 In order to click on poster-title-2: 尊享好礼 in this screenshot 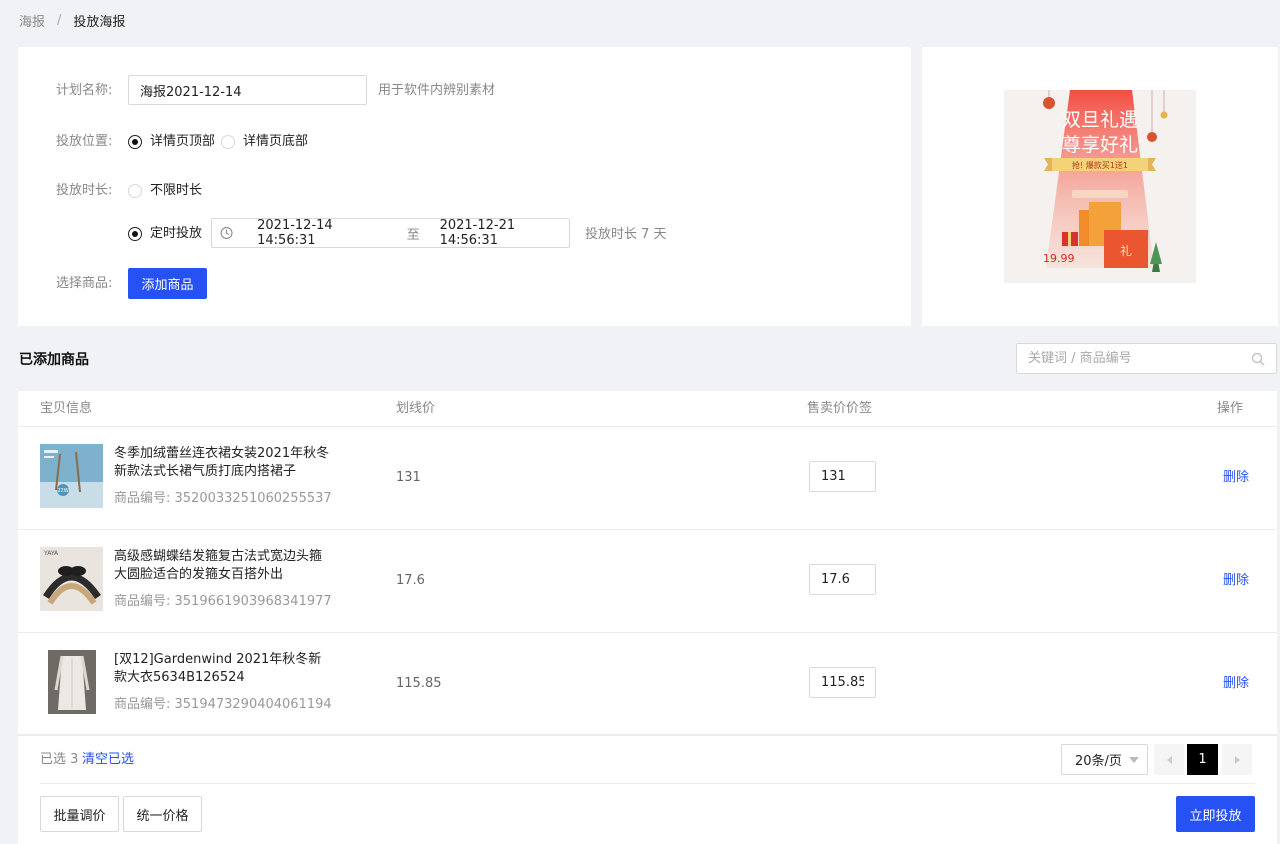, I will do `click(1100, 145)`.